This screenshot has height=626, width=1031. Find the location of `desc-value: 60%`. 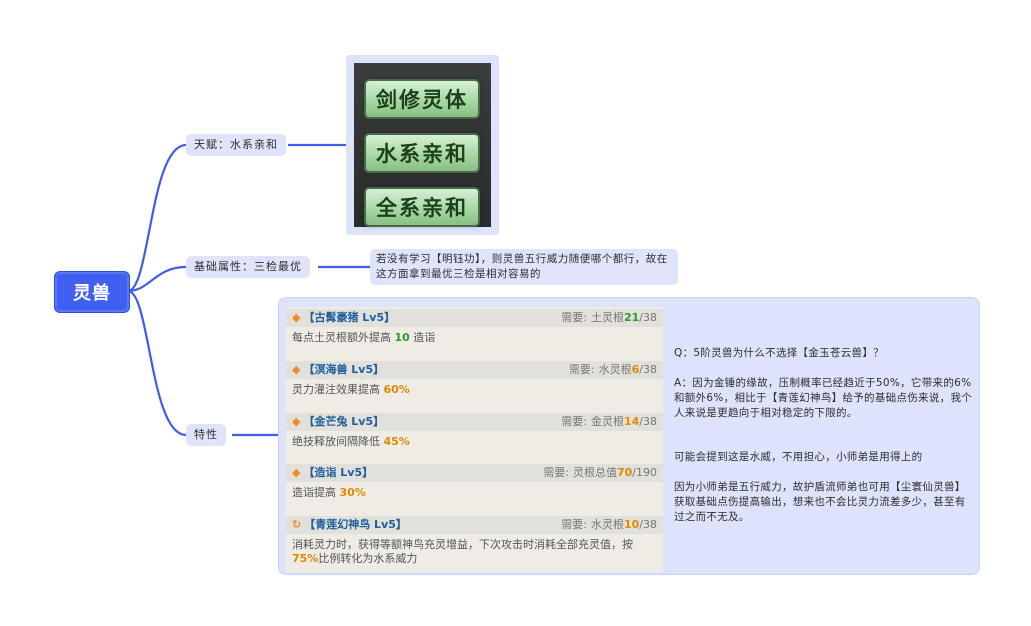

desc-value: 60% is located at coordinates (396, 389).